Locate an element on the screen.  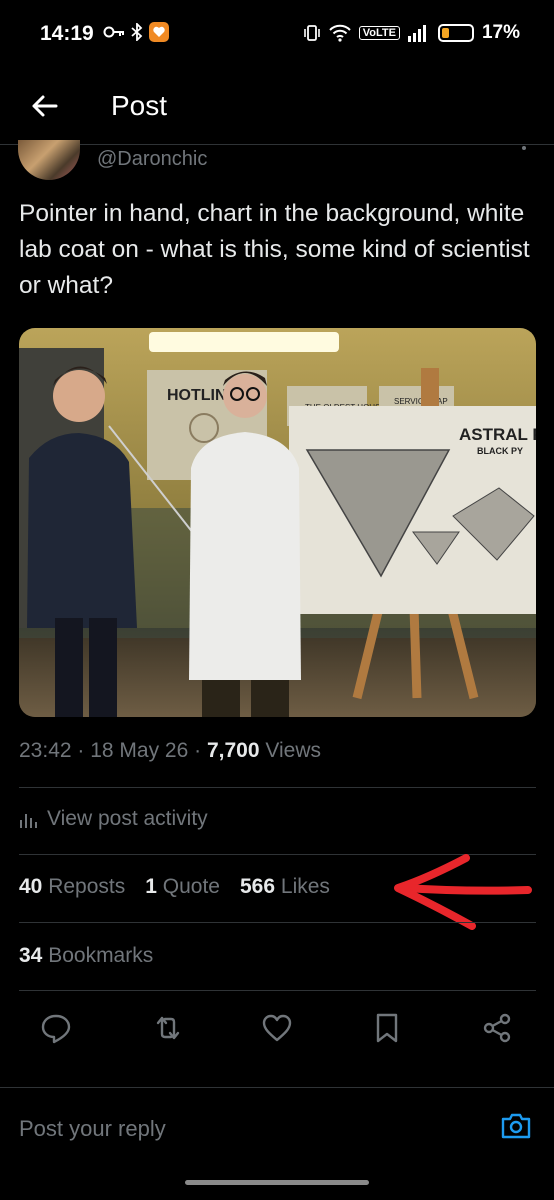
reposts-stat: 40 Reposts is located at coordinates (72, 887).